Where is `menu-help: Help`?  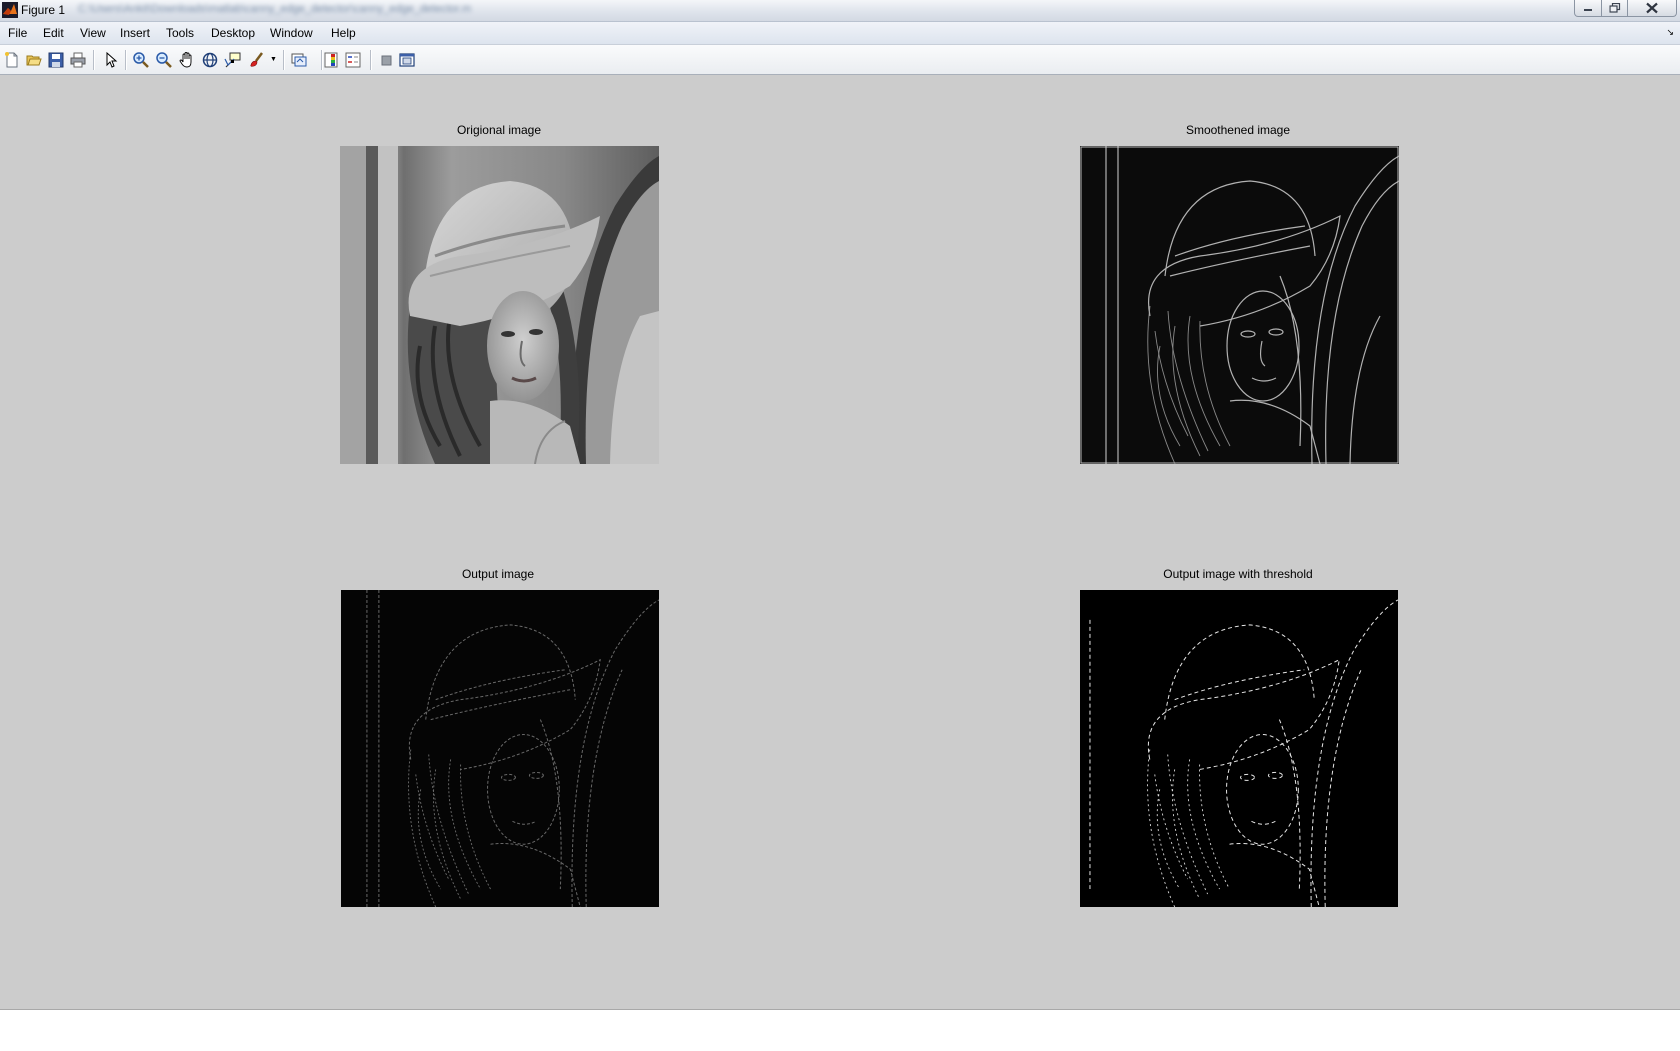
menu-help: Help is located at coordinates (343, 33).